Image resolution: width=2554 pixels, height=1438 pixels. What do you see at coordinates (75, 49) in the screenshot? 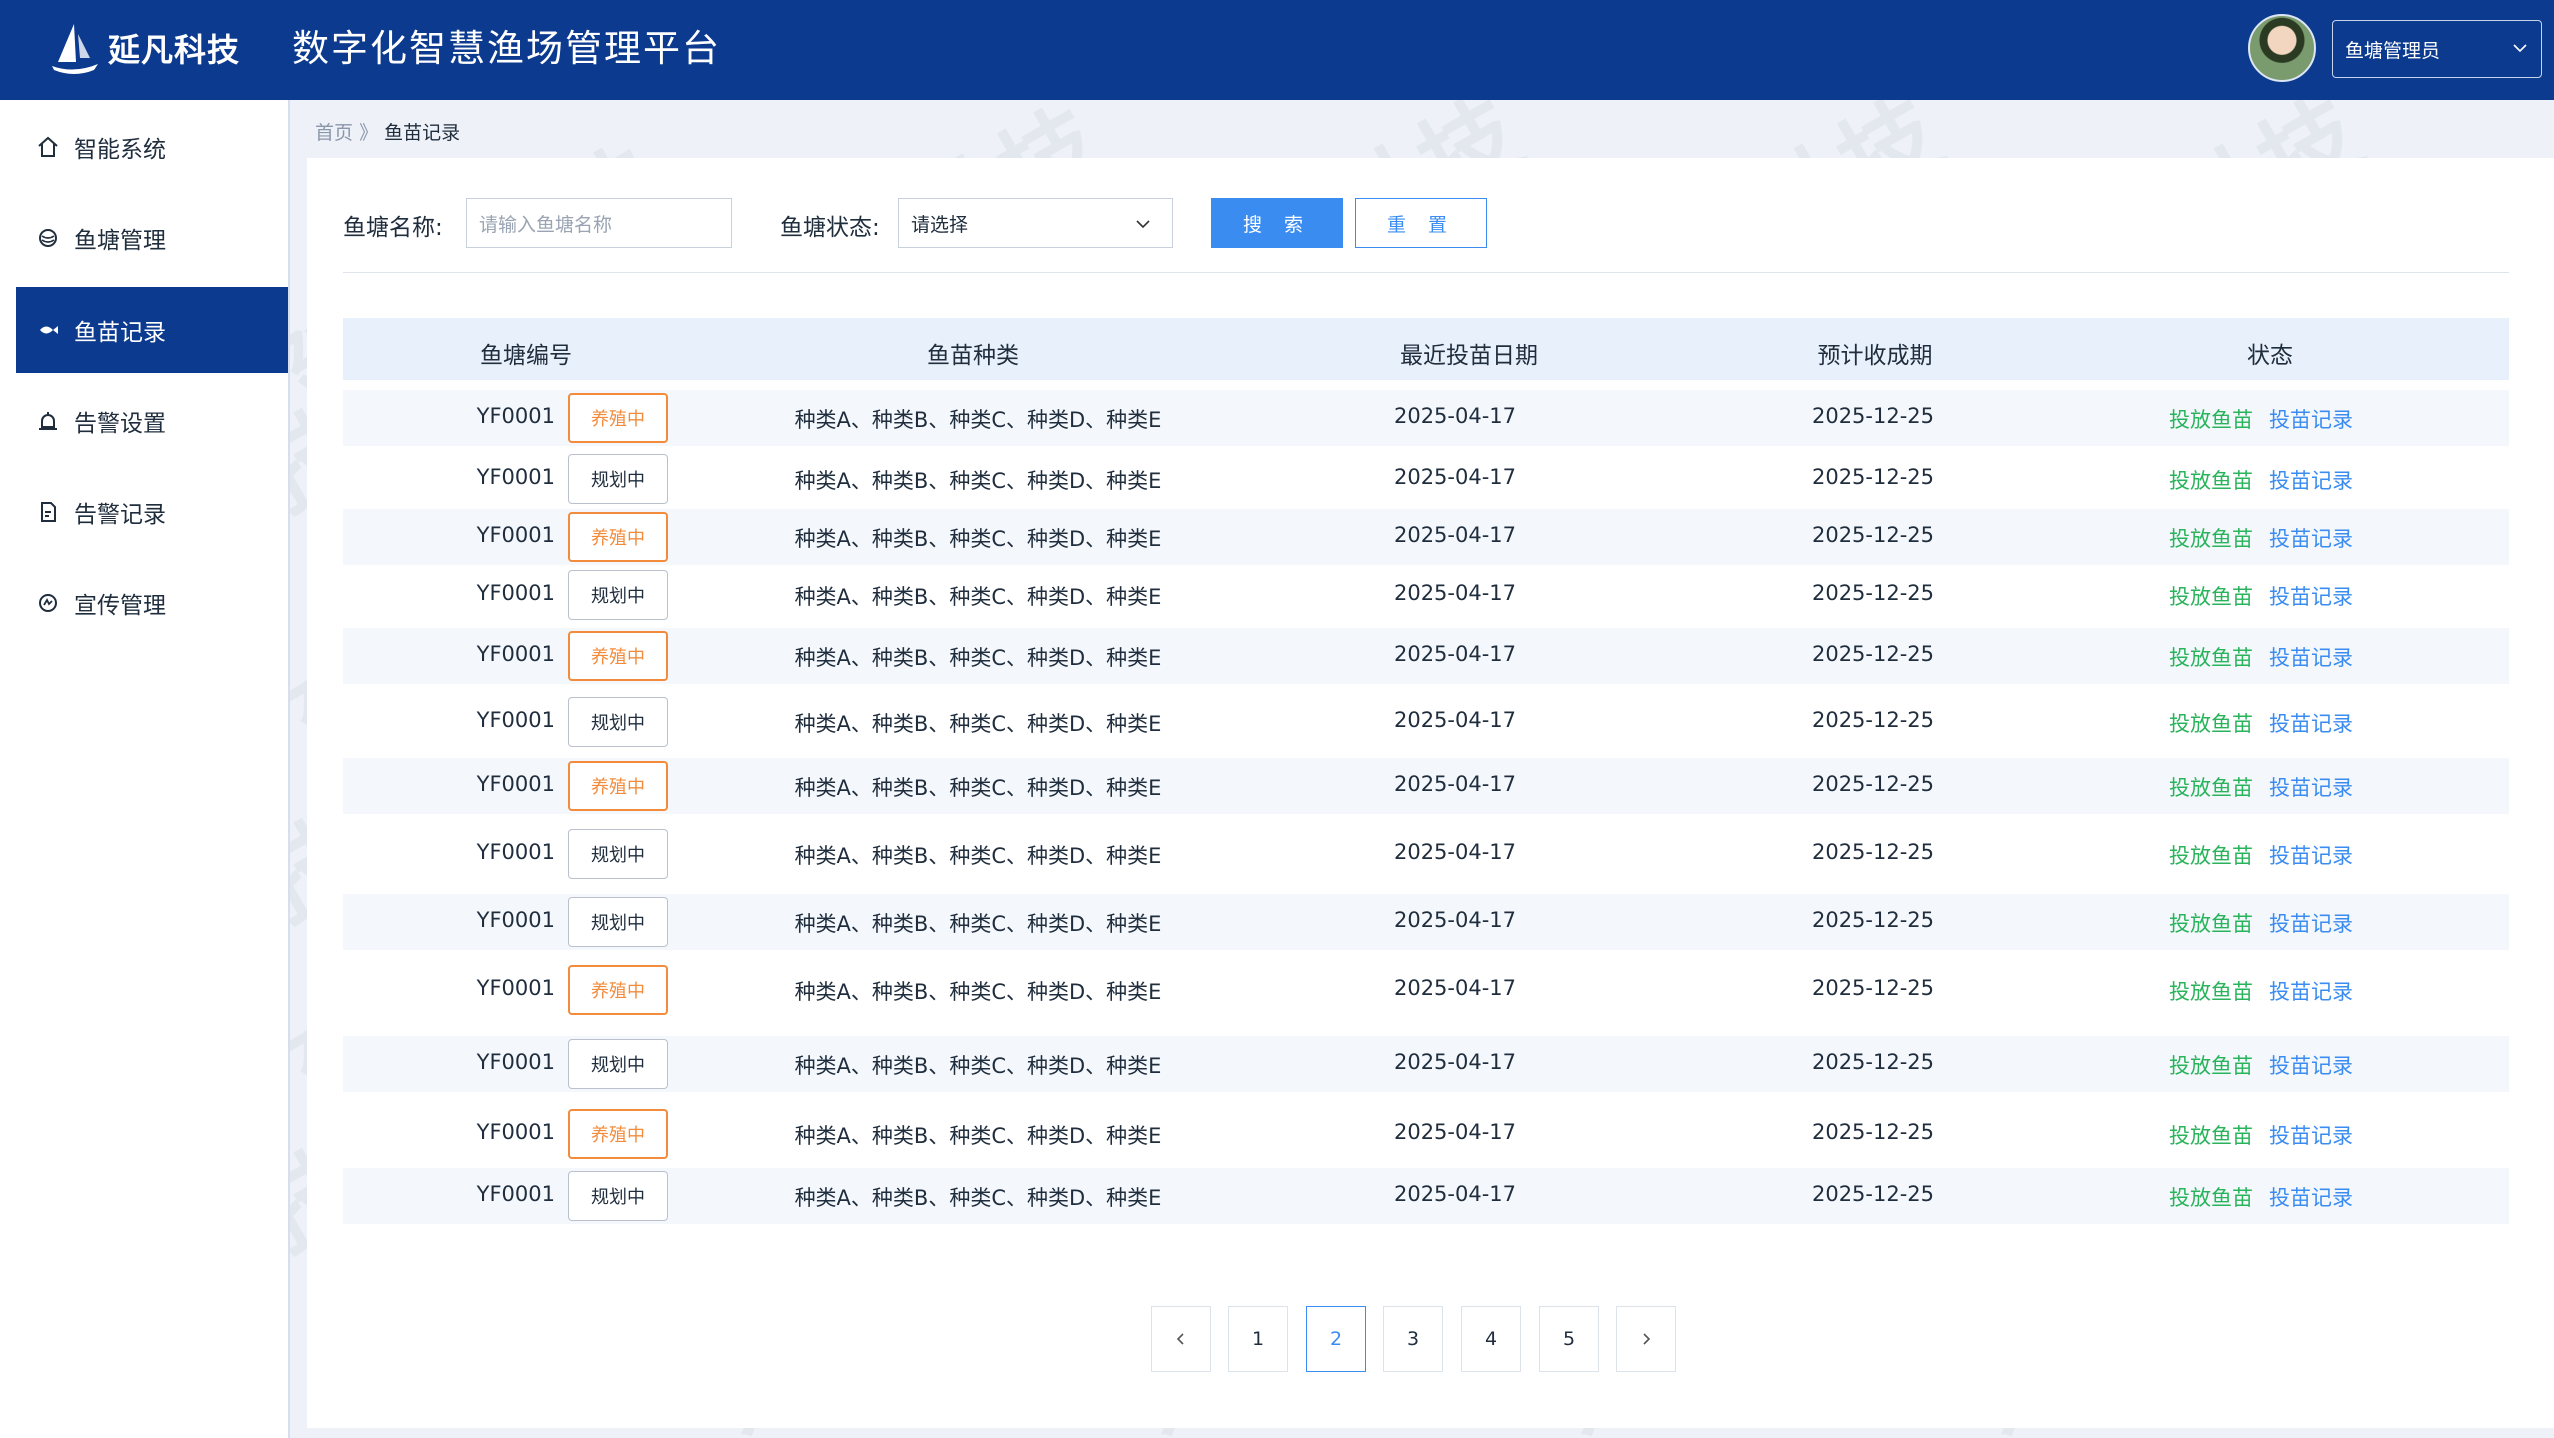
I see `sail-logo-icon` at bounding box center [75, 49].